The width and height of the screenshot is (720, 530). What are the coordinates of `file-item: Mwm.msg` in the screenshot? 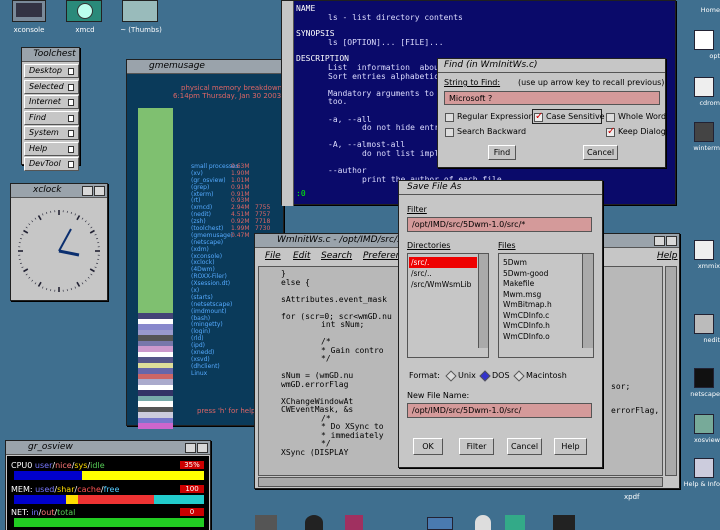 It's located at (541, 295).